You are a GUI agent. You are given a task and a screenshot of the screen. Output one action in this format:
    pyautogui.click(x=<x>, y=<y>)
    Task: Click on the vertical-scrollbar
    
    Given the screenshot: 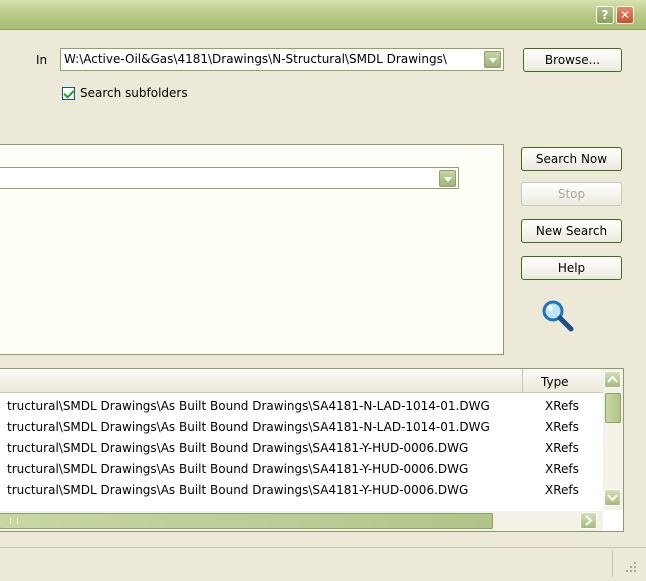 What is the action you would take?
    pyautogui.click(x=613, y=439)
    